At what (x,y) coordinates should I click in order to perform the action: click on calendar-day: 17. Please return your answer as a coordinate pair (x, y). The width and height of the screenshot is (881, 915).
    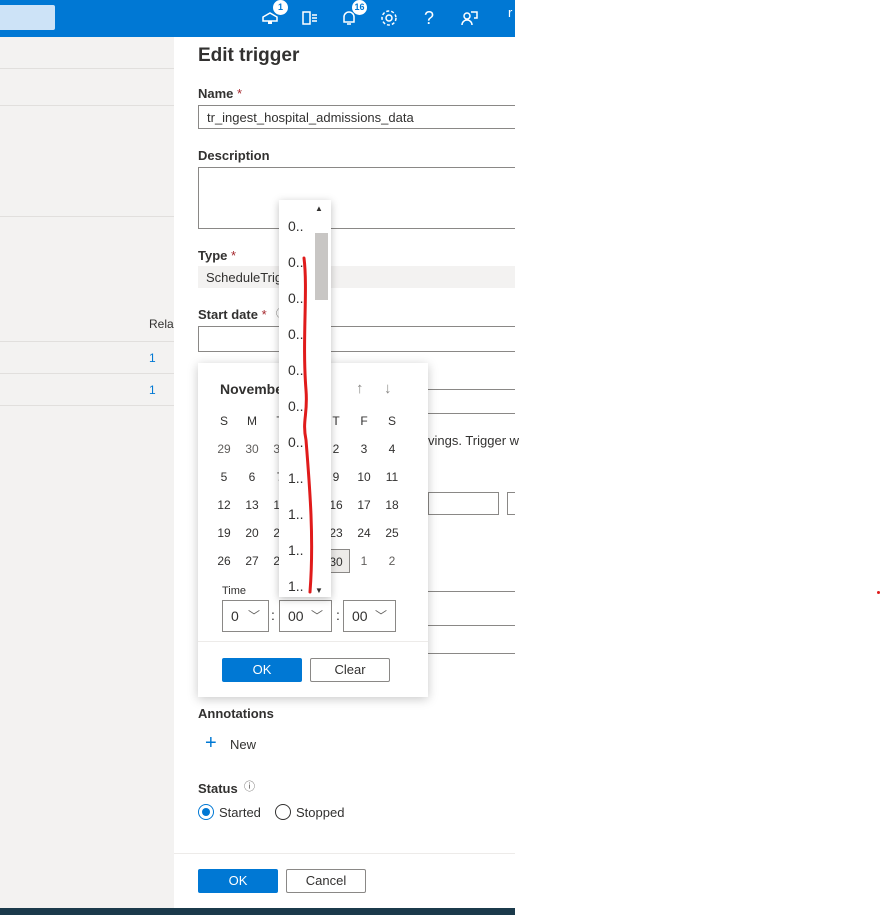
    Looking at the image, I should click on (364, 505).